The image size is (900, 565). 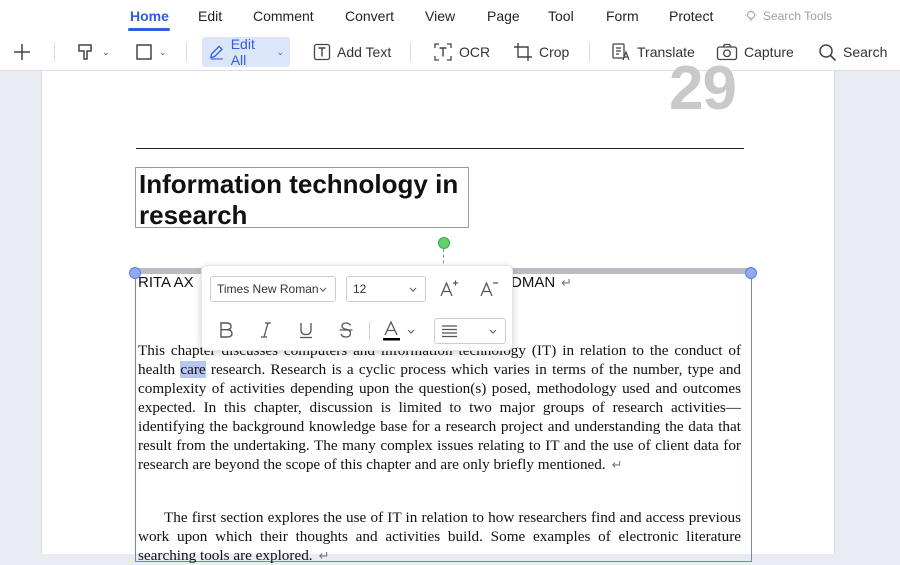 I want to click on menu-home: Home, so click(x=149, y=16).